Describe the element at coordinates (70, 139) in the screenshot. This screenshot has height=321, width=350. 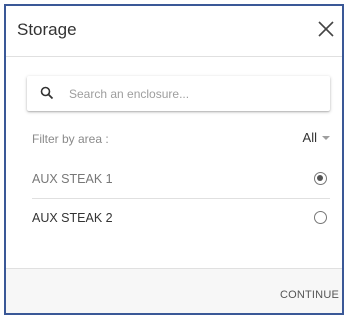
I see `filter-label: Filter by area :` at that location.